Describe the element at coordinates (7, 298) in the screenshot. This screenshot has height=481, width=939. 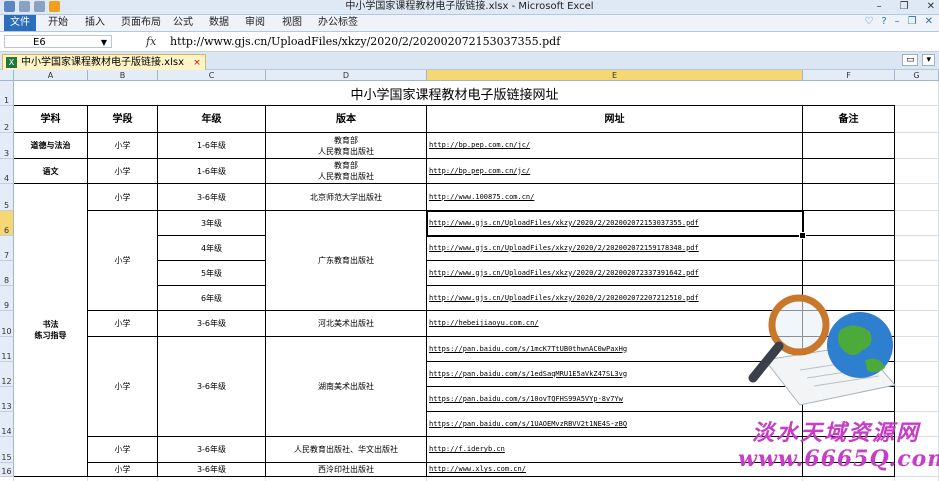
I see `row-header-9: 9` at that location.